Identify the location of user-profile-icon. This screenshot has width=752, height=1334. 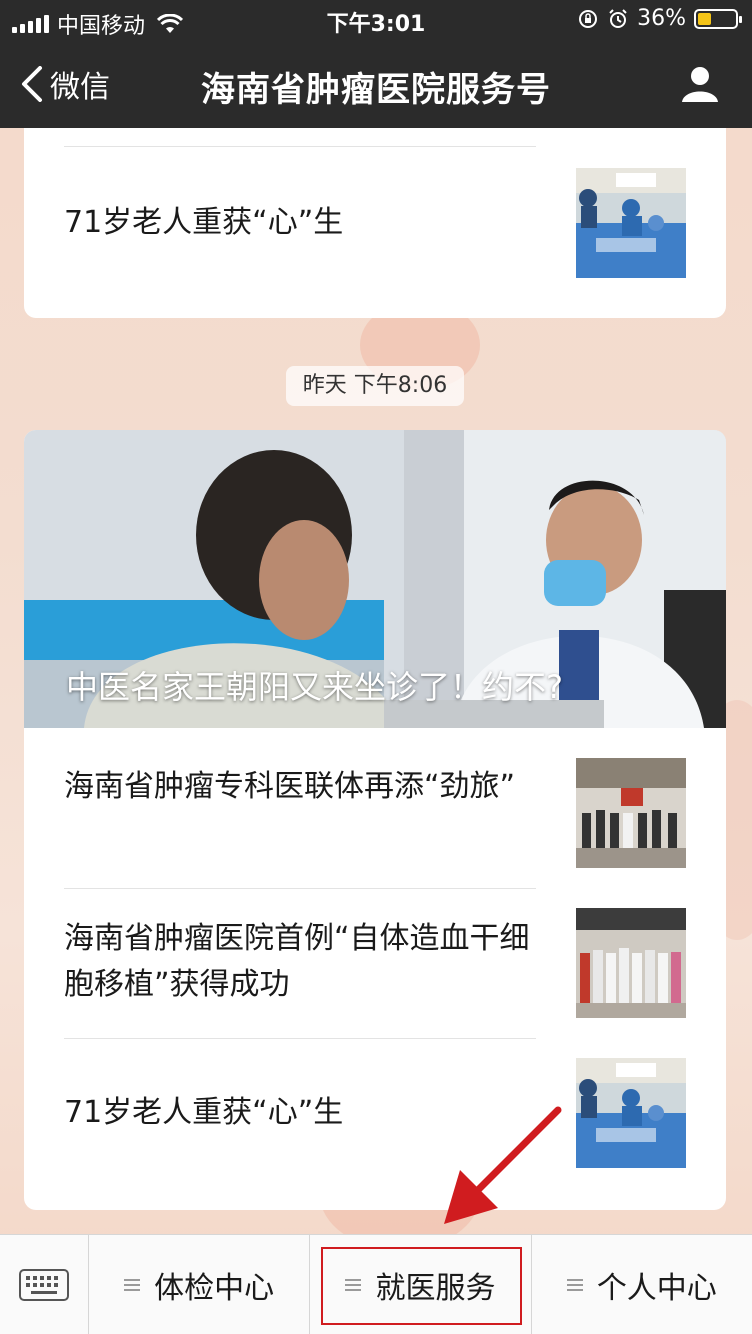
(700, 84).